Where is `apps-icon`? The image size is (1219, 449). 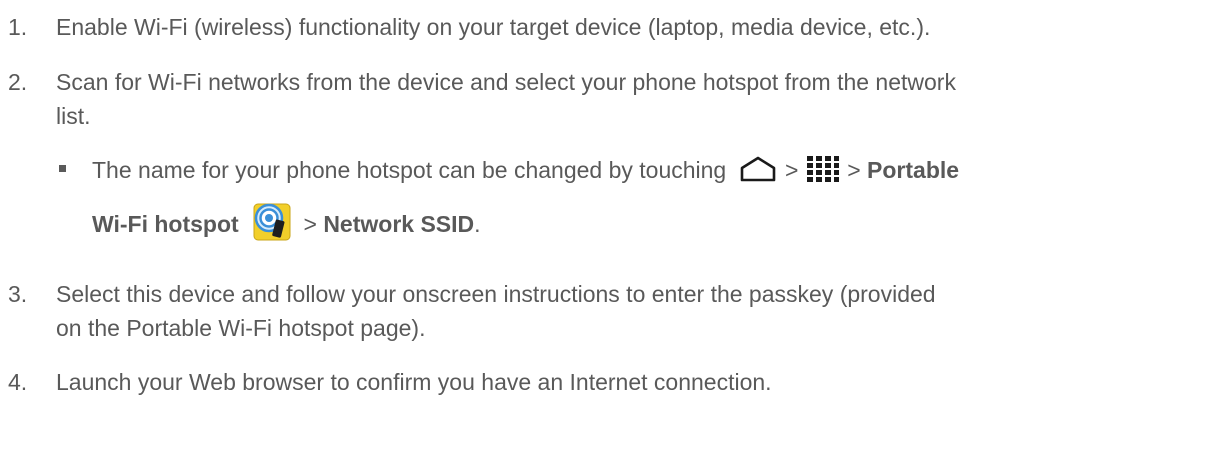
apps-icon is located at coordinates (822, 168).